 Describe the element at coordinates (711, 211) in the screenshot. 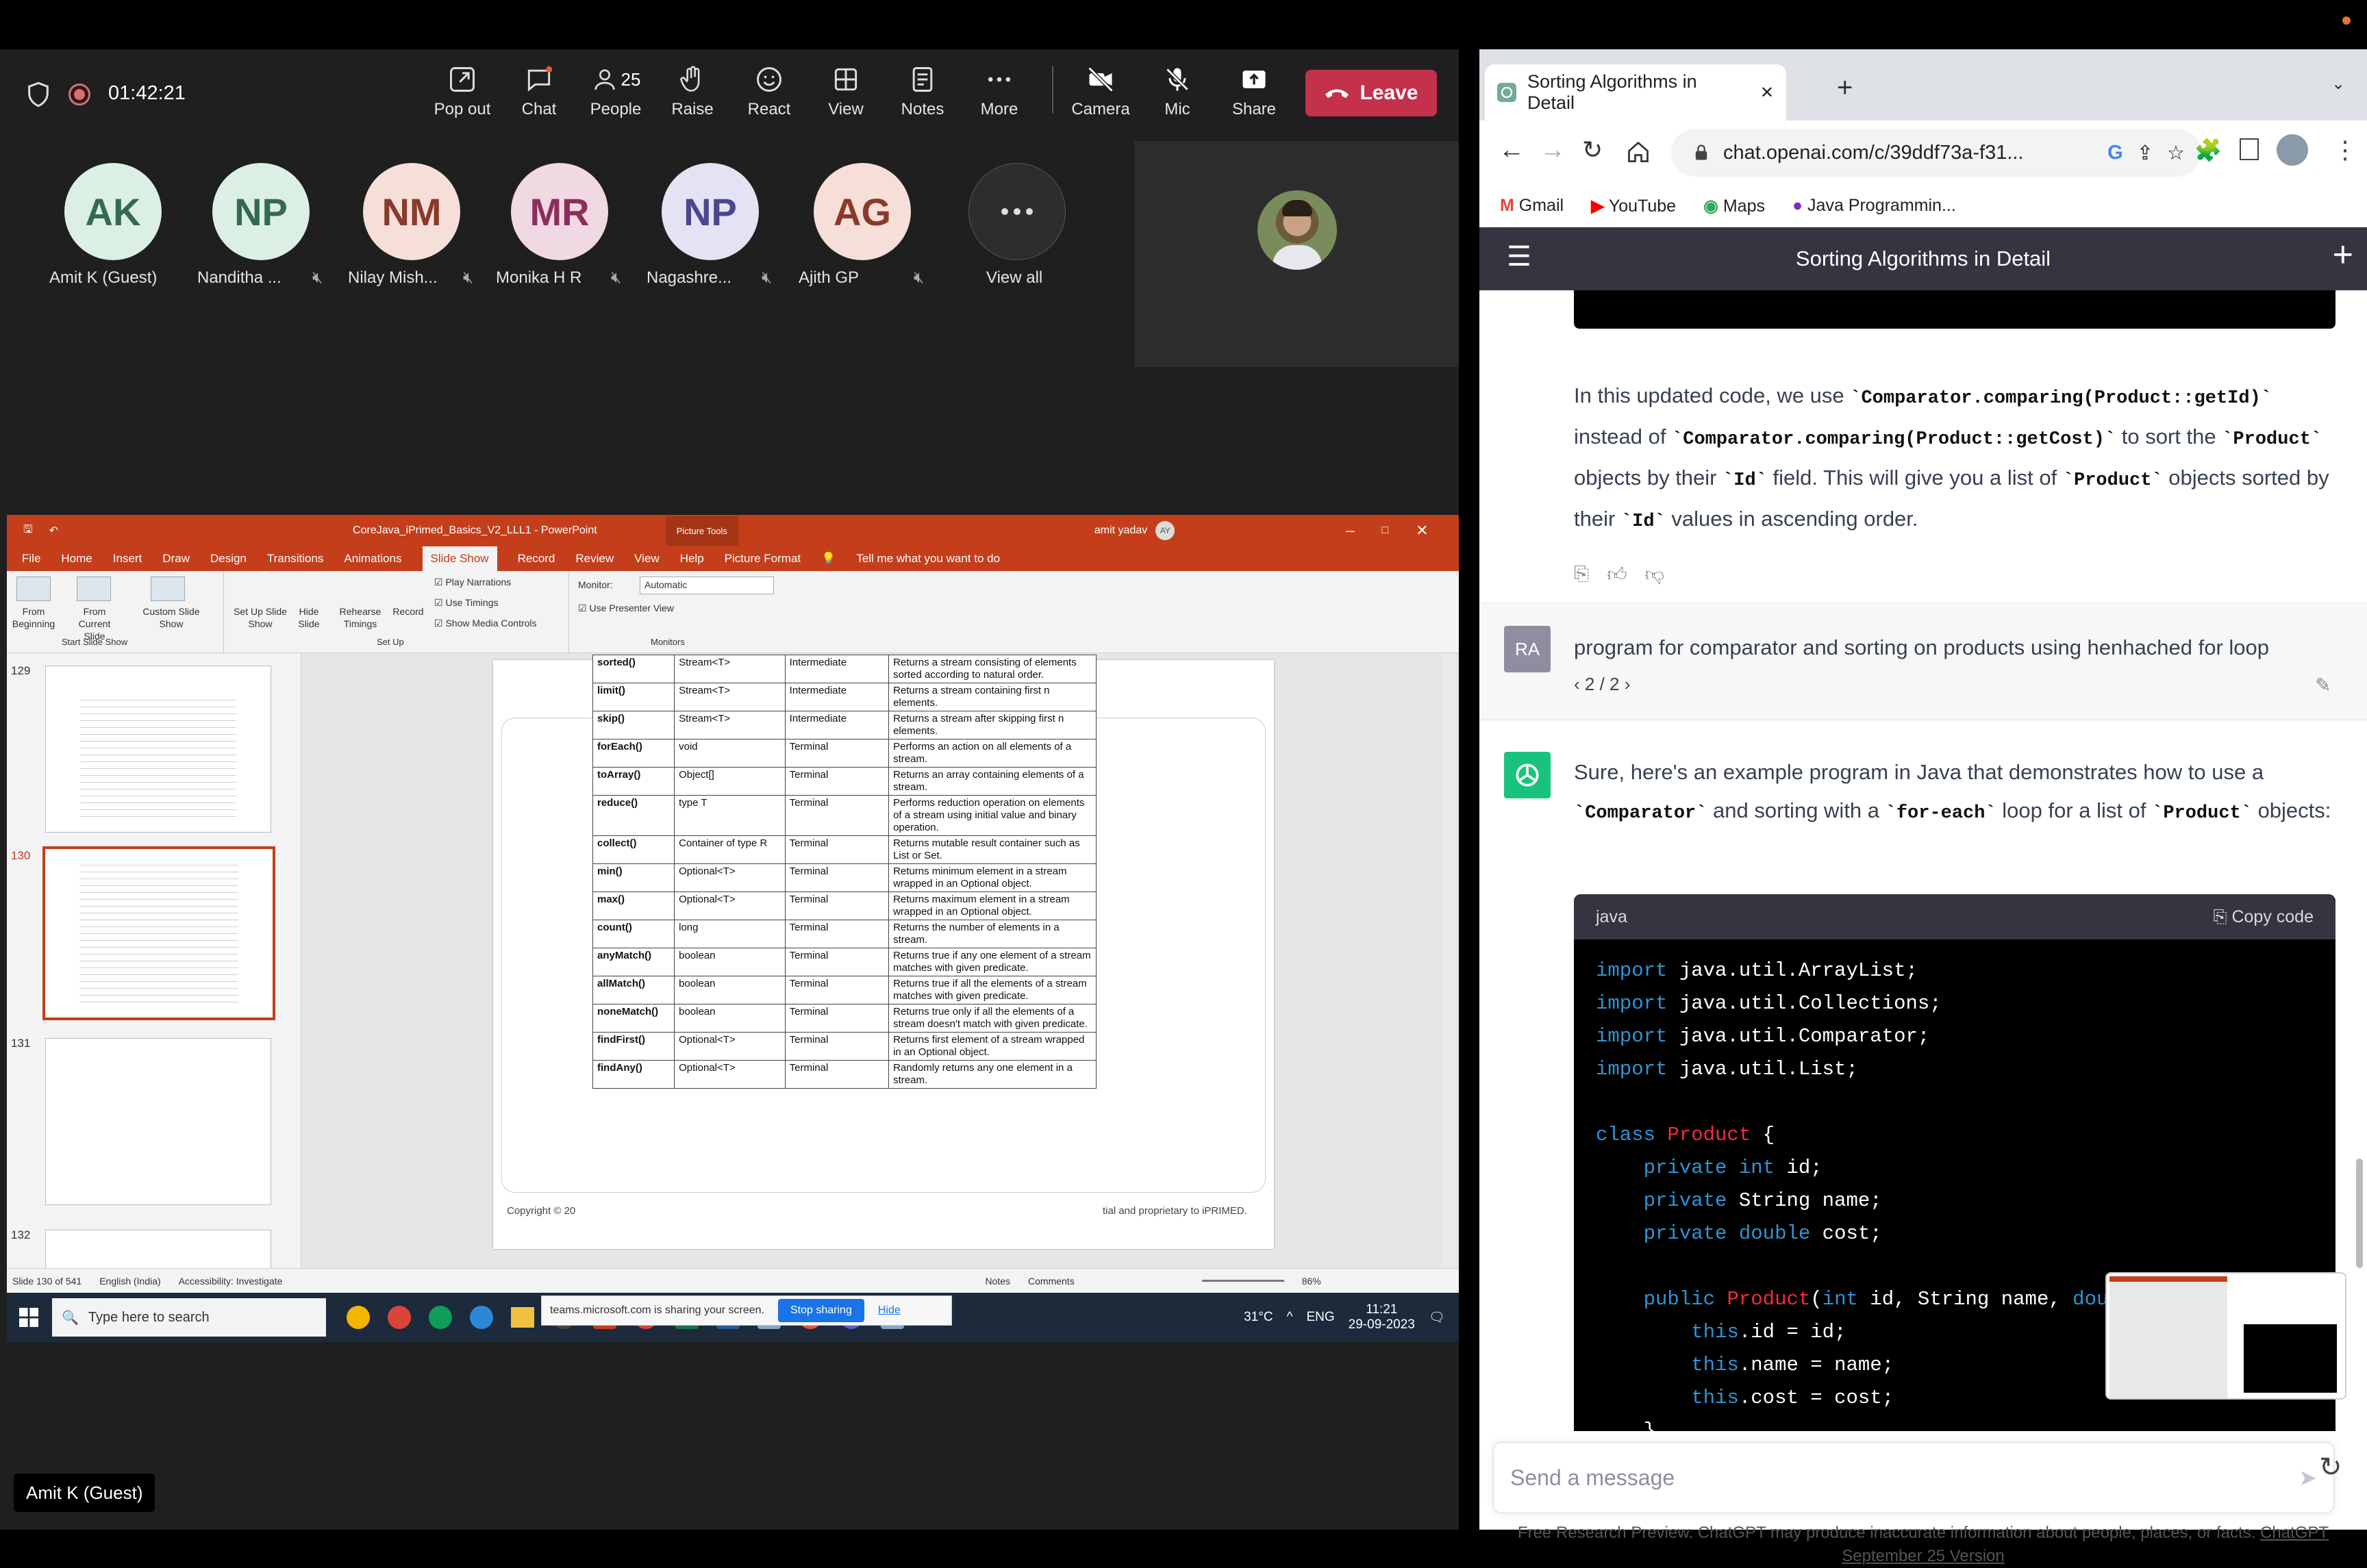

I see `participant-avatar: NP` at that location.